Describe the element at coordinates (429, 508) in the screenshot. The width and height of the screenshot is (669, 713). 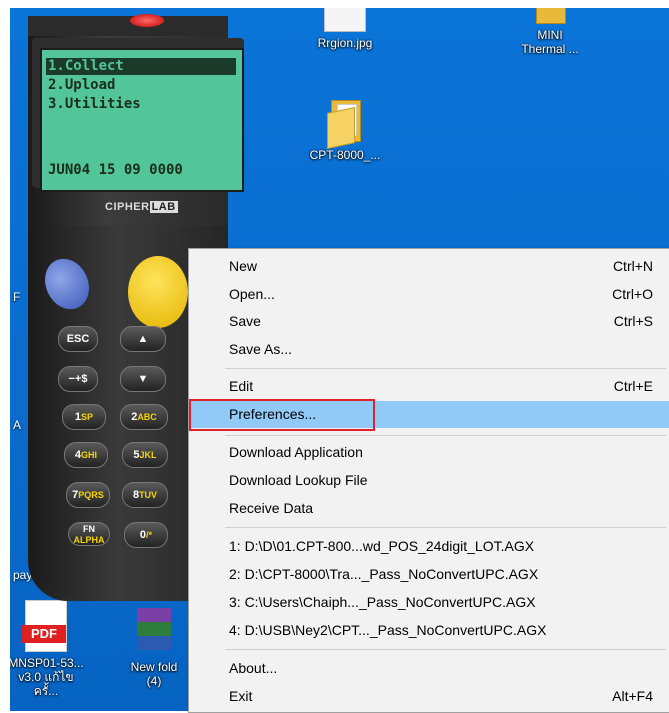
I see `menu-item-receive-data: Receive Data` at that location.